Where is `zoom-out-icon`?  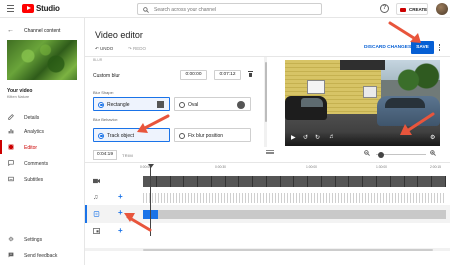 zoom-out-icon is located at coordinates (367, 153).